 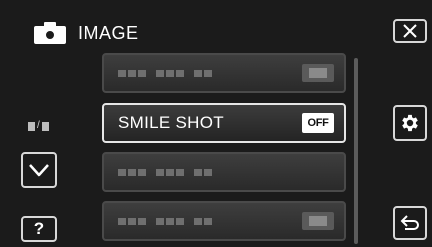 I want to click on return-arrow-icon, so click(x=409, y=222).